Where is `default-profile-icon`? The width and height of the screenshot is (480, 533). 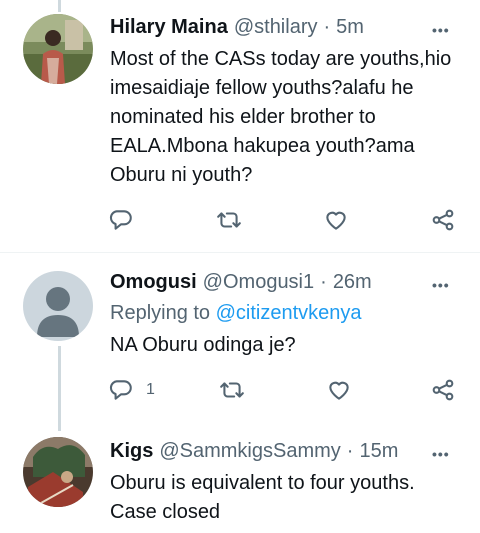
default-profile-icon is located at coordinates (58, 306).